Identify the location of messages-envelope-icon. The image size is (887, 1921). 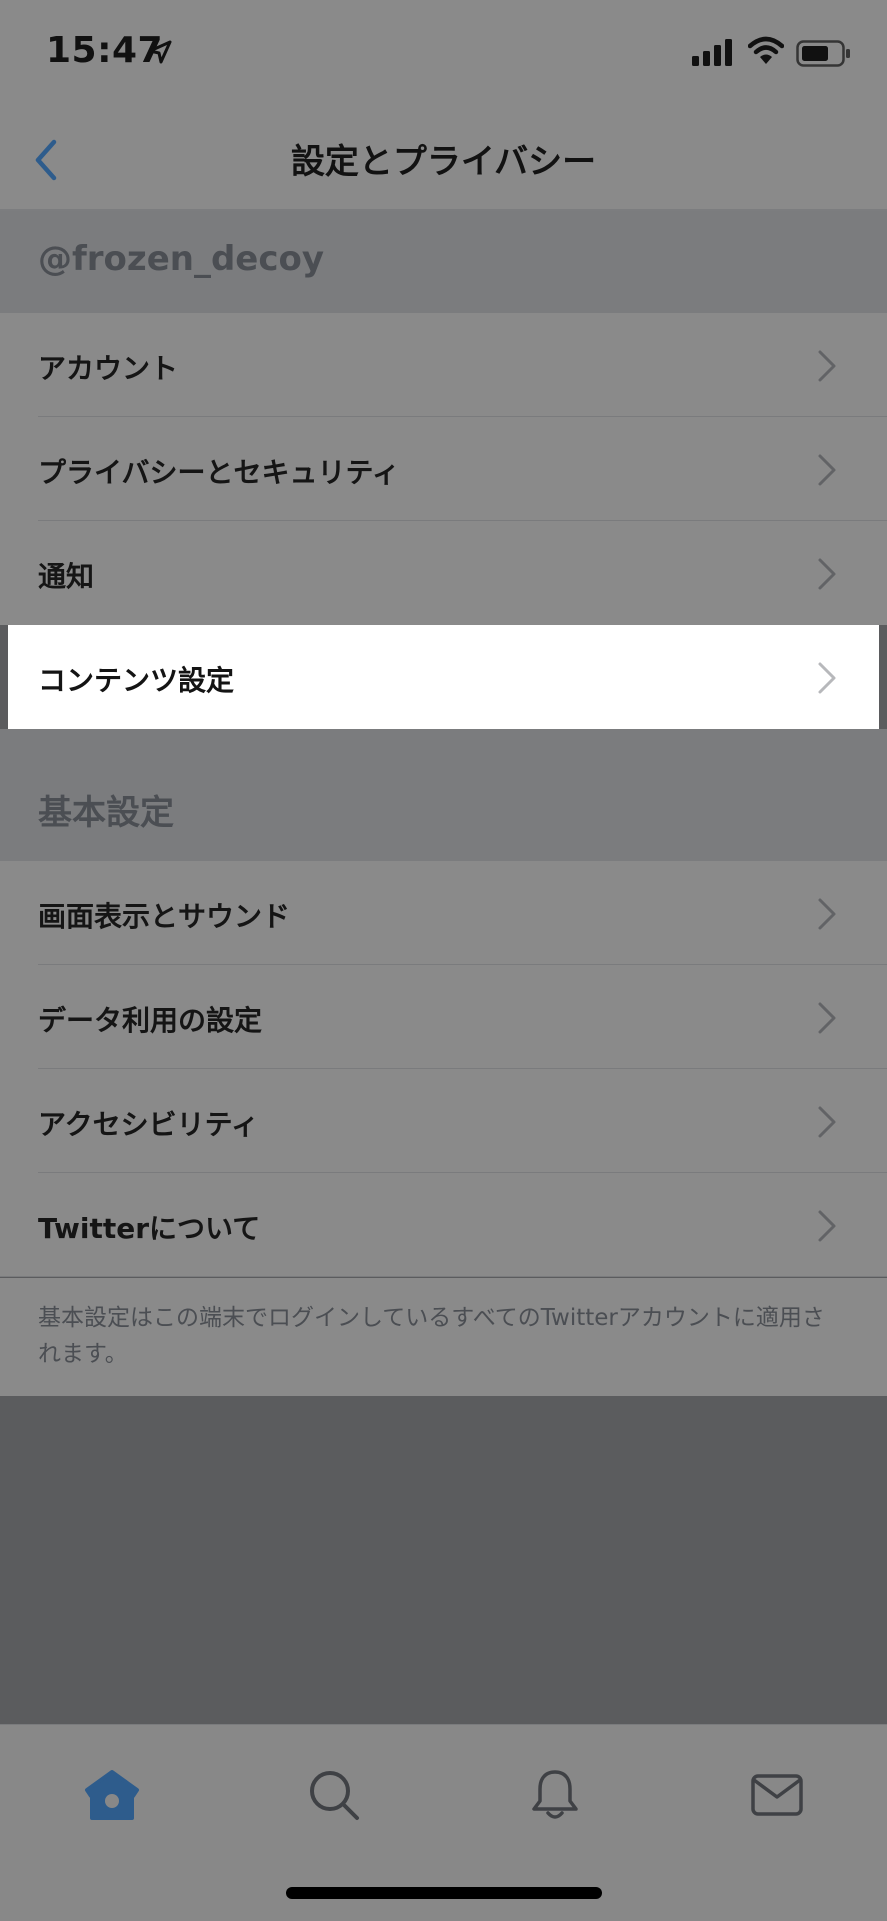
(777, 1795).